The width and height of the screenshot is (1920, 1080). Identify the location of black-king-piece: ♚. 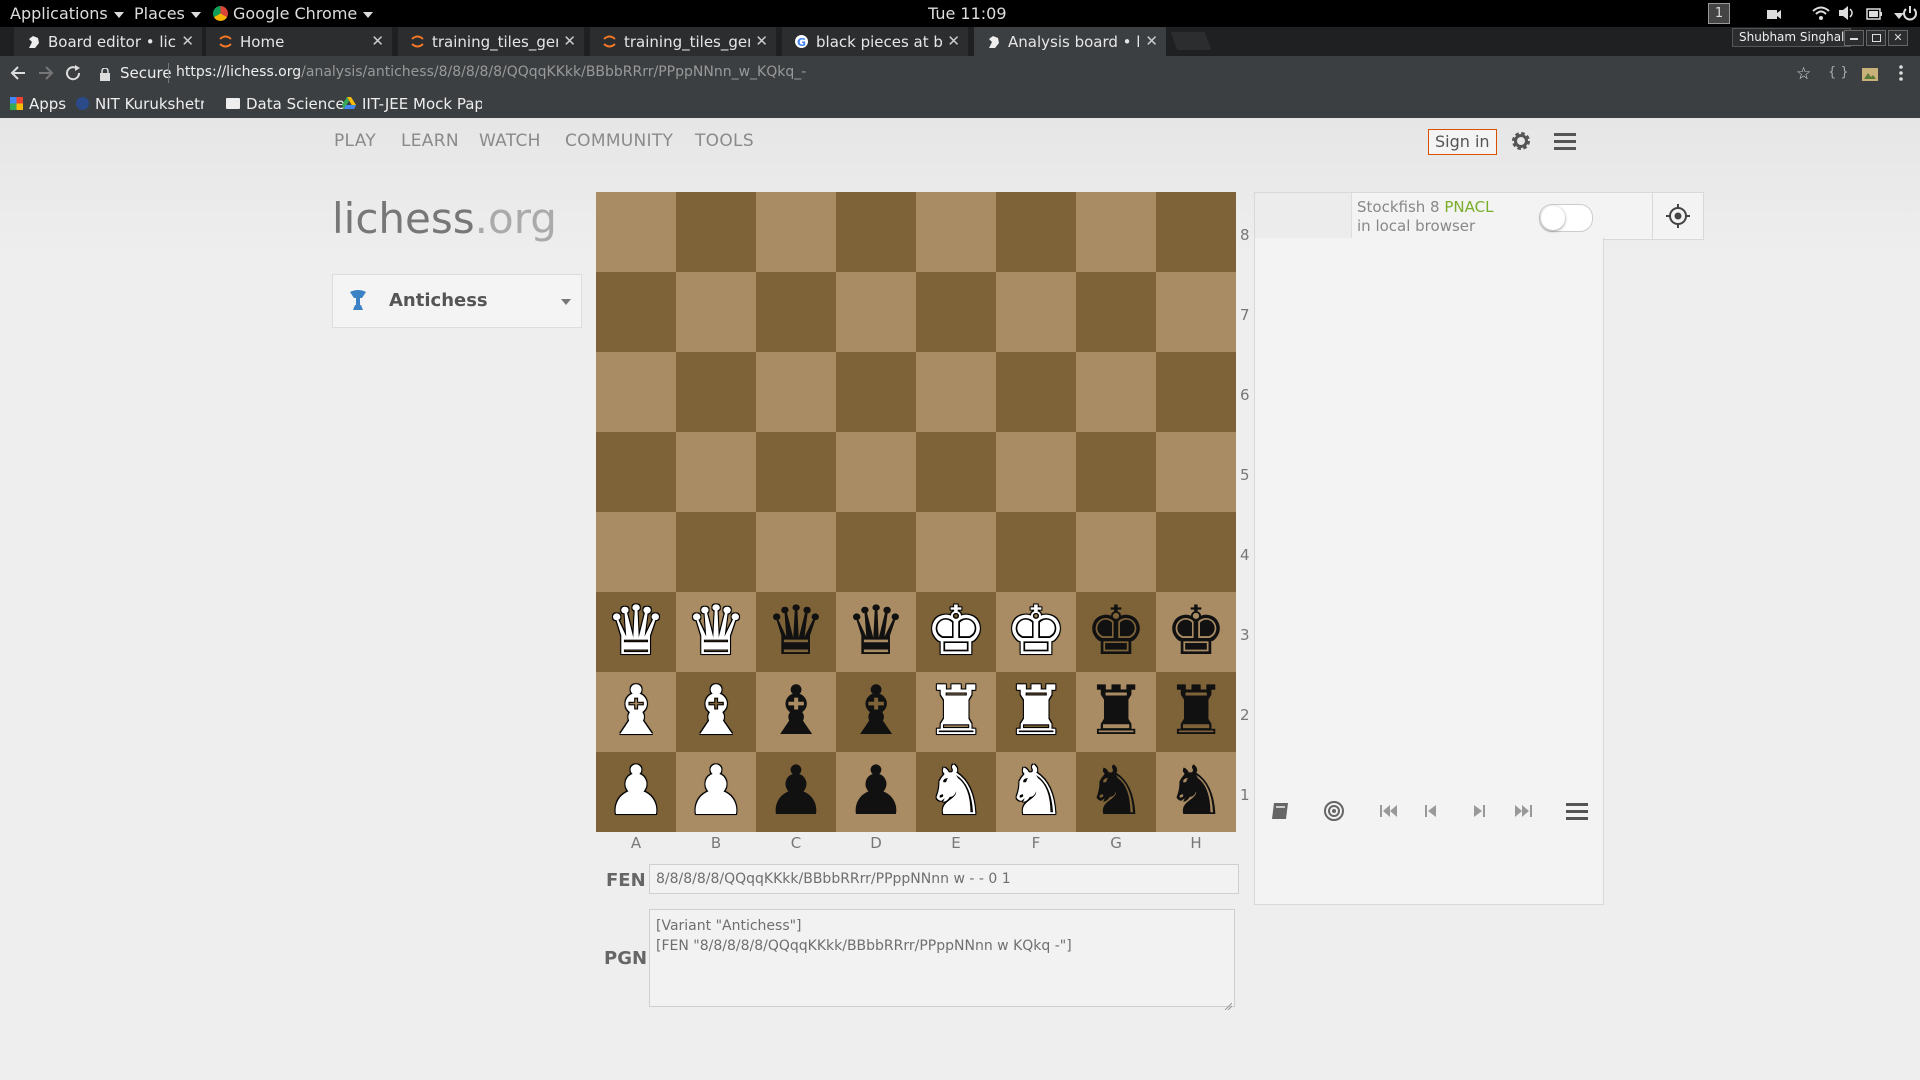
(1116, 632).